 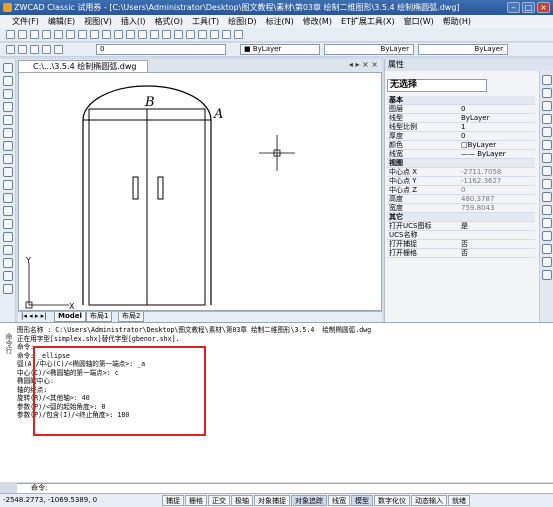 What do you see at coordinates (8, 159) in the screenshot?
I see `cloud-icon` at bounding box center [8, 159].